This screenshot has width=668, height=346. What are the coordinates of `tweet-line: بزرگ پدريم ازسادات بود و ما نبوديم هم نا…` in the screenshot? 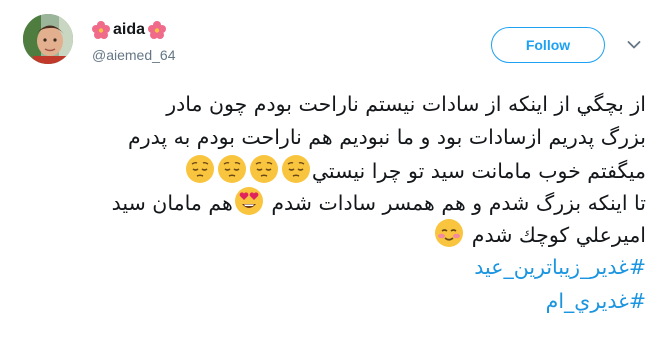 It's located at (387, 137).